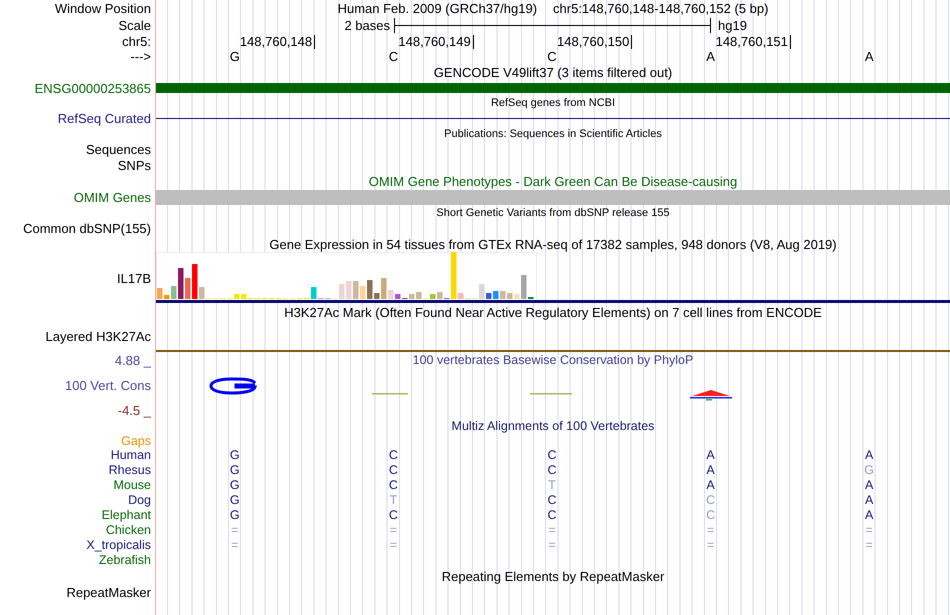  Describe the element at coordinates (553, 244) in the screenshot. I see `track-title: Gene Expression in 54 tissues from GTEx RNA-seq of 17382 samples, 948 donors (V8, Aug 2019)` at that location.